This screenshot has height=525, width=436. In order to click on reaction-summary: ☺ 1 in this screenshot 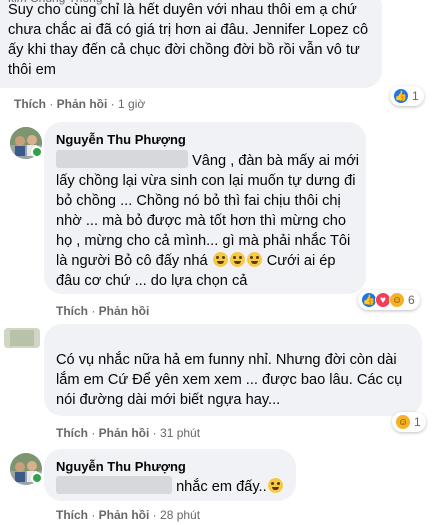, I will do `click(409, 422)`.